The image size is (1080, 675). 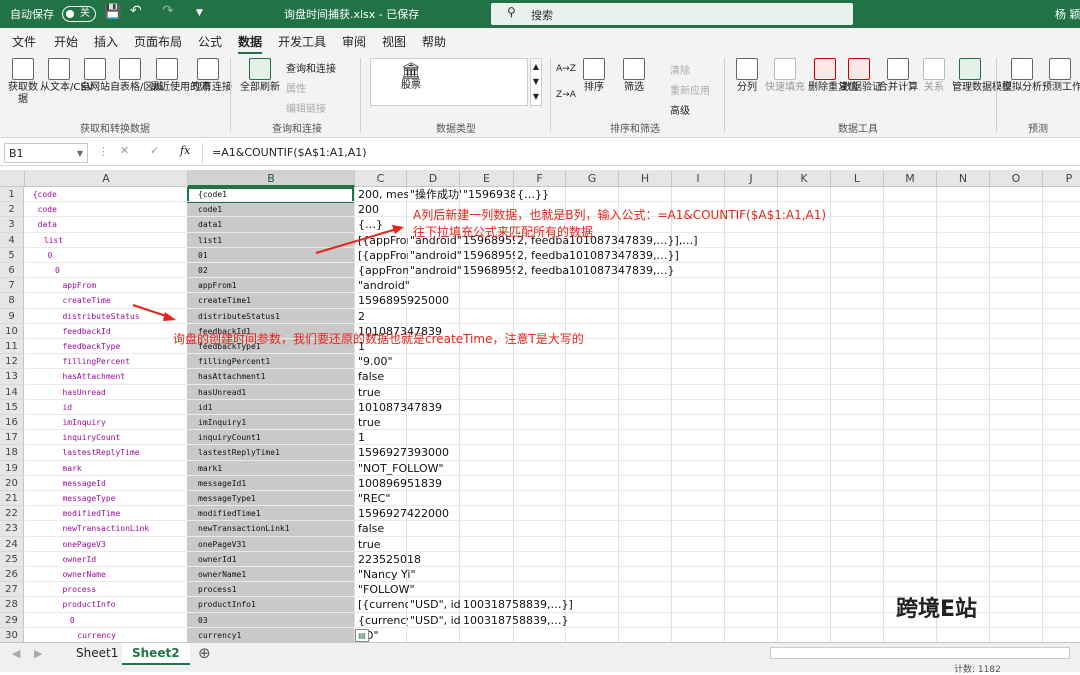 I want to click on arrow-to-formula, so click(x=358, y=240).